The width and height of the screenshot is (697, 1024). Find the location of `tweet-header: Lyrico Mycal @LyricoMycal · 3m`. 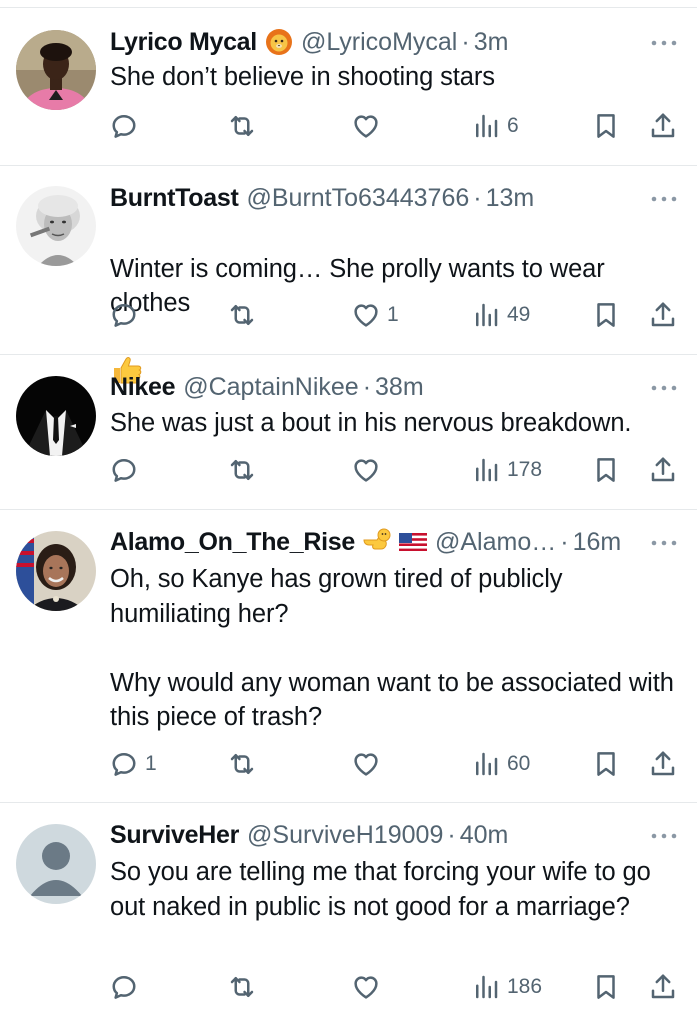

tweet-header: Lyrico Mycal @LyricoMycal · 3m is located at coordinates (309, 42).